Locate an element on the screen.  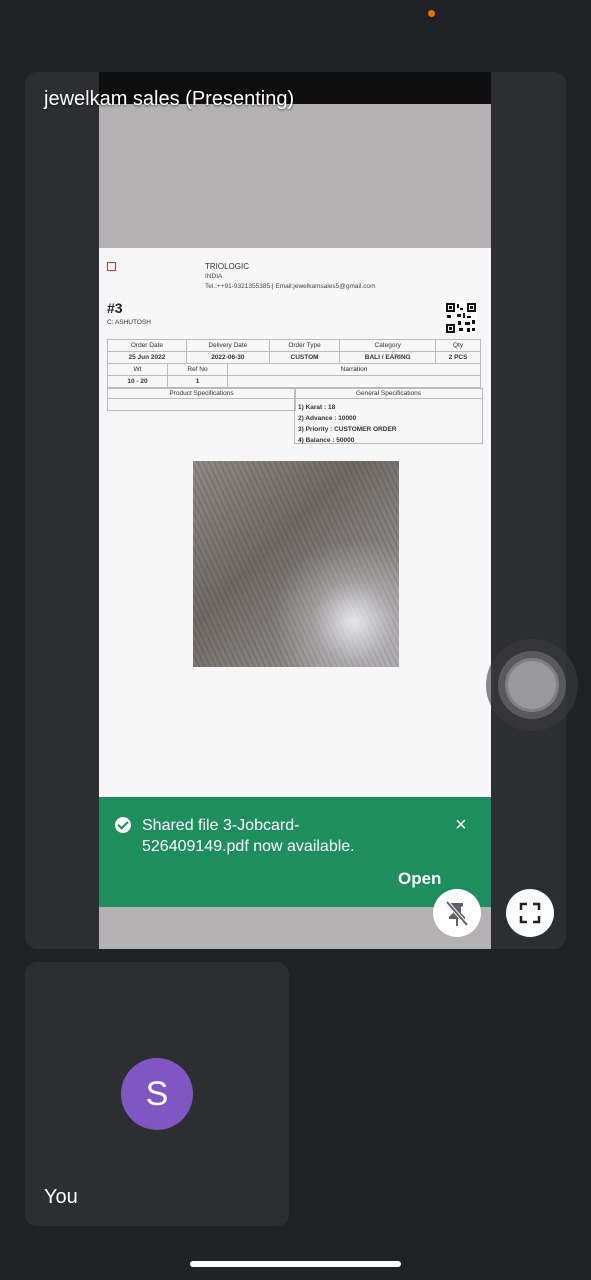
table-header: Wt is located at coordinates (137, 369).